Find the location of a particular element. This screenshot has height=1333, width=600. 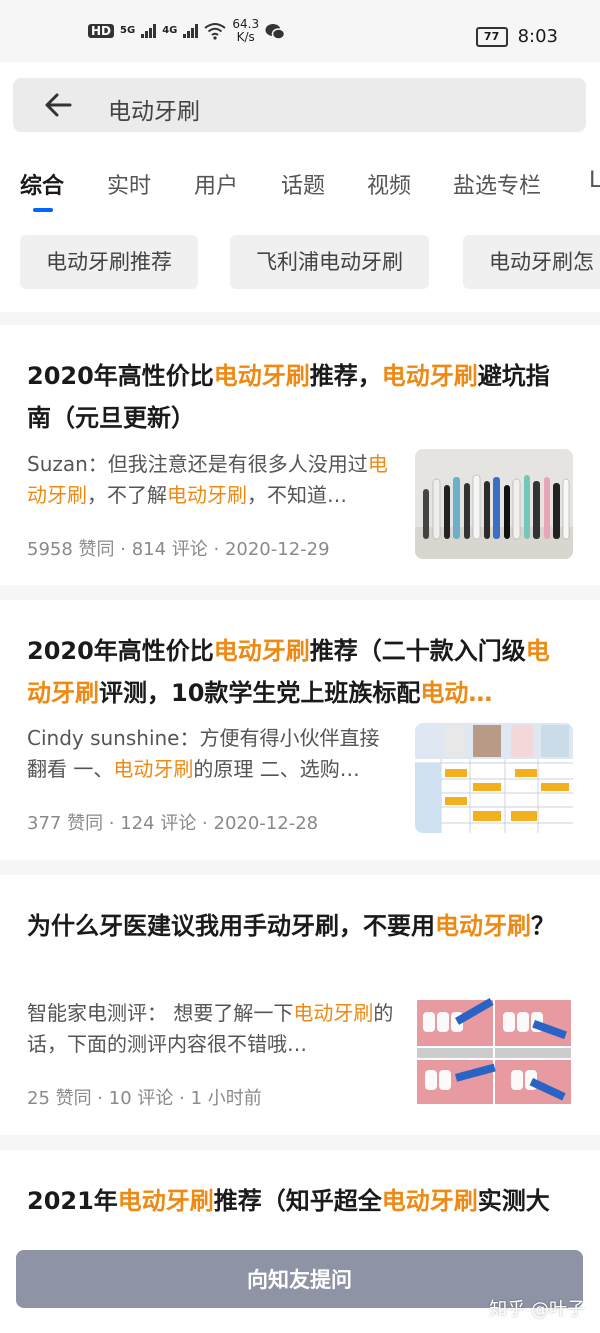

chip-philips: 飞利浦电动牙刷 is located at coordinates (329, 262).